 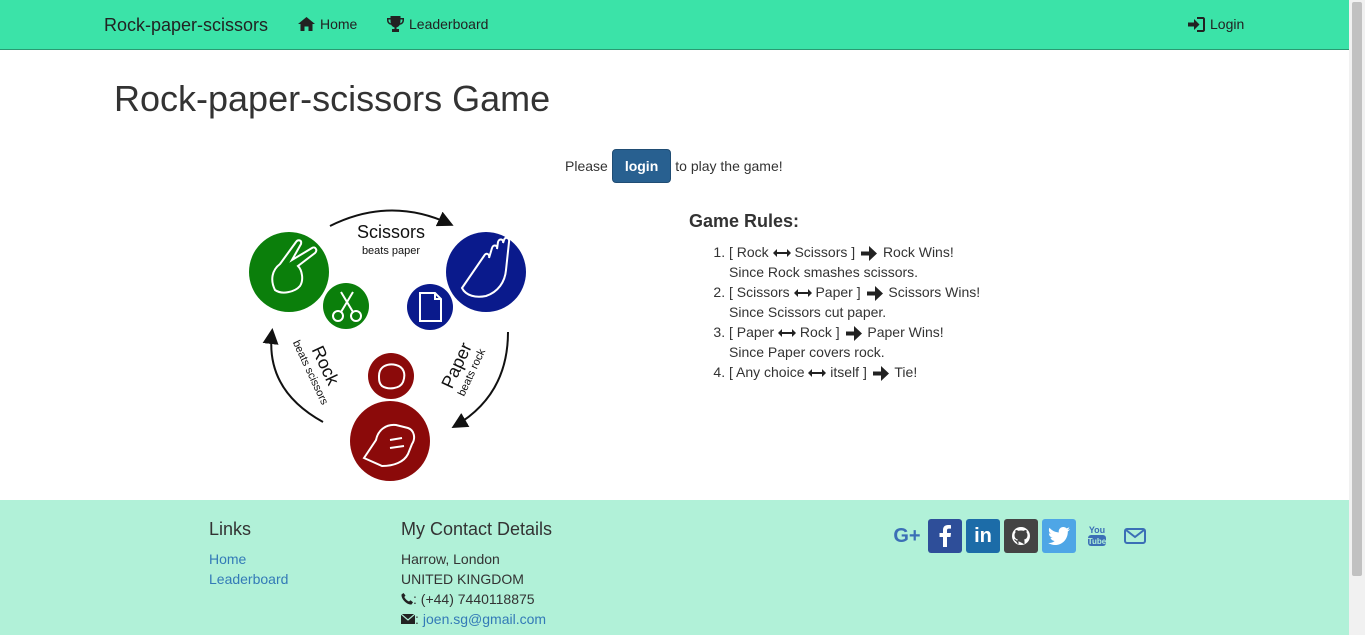 I want to click on nav-home-label: Home, so click(x=339, y=24).